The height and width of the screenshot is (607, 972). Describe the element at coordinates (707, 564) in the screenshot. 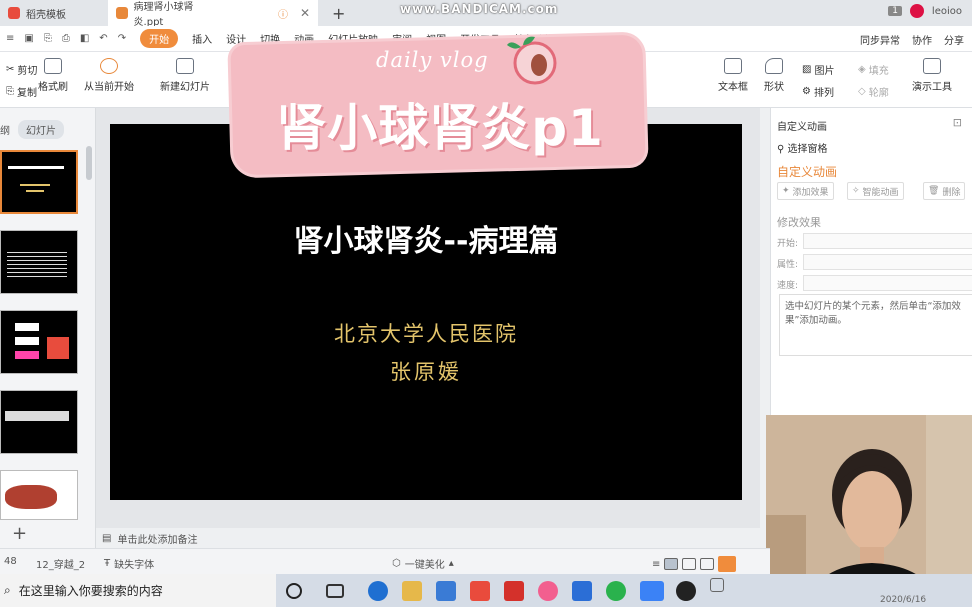

I see `reading-view-icon` at that location.